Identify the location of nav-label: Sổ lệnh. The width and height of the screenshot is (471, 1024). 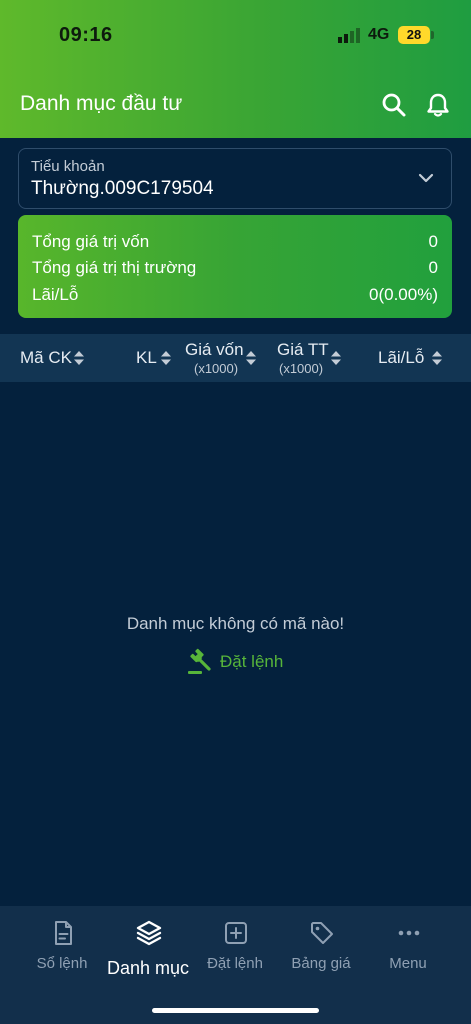
(62, 963).